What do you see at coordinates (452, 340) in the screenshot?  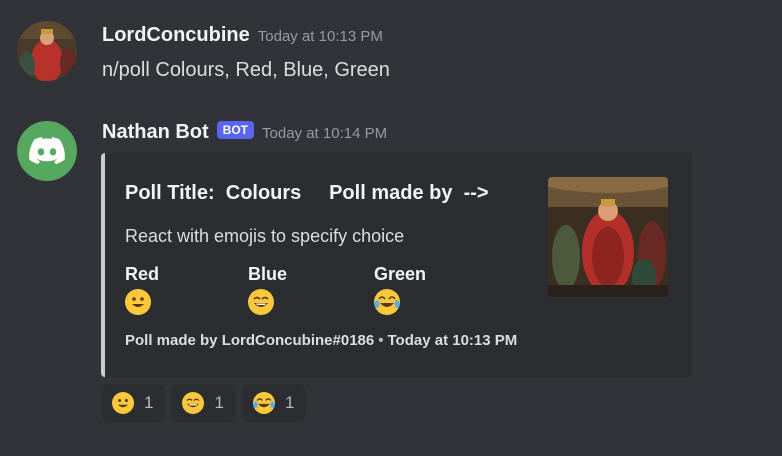 I see `footer-timestamp: Today at 10:13 PM` at bounding box center [452, 340].